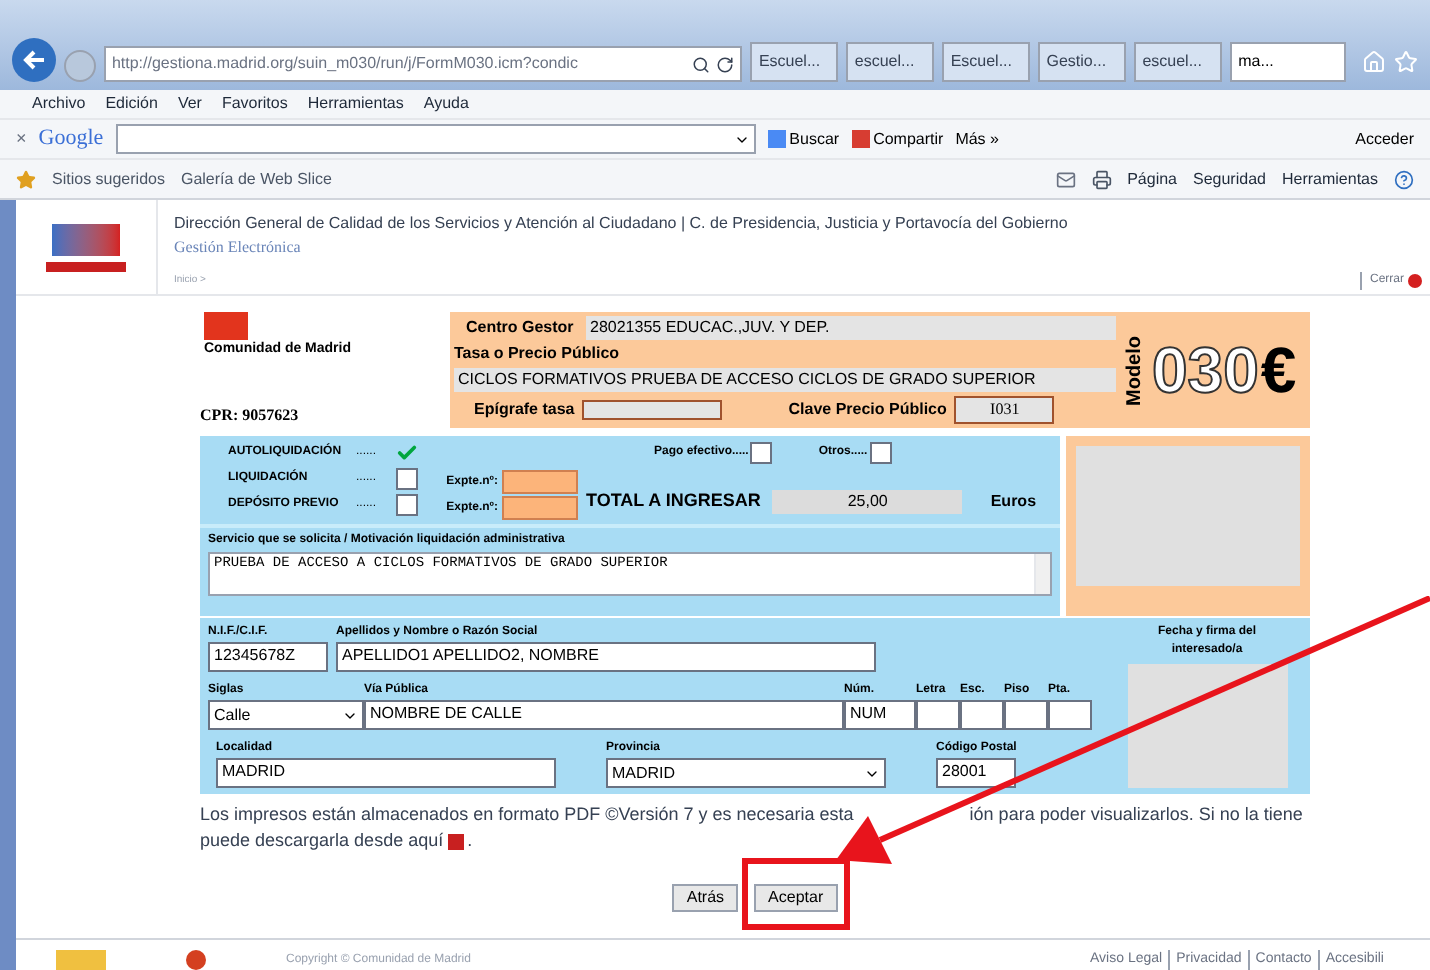 The width and height of the screenshot is (1430, 970). What do you see at coordinates (796, 898) in the screenshot?
I see `form-button: Aceptar` at bounding box center [796, 898].